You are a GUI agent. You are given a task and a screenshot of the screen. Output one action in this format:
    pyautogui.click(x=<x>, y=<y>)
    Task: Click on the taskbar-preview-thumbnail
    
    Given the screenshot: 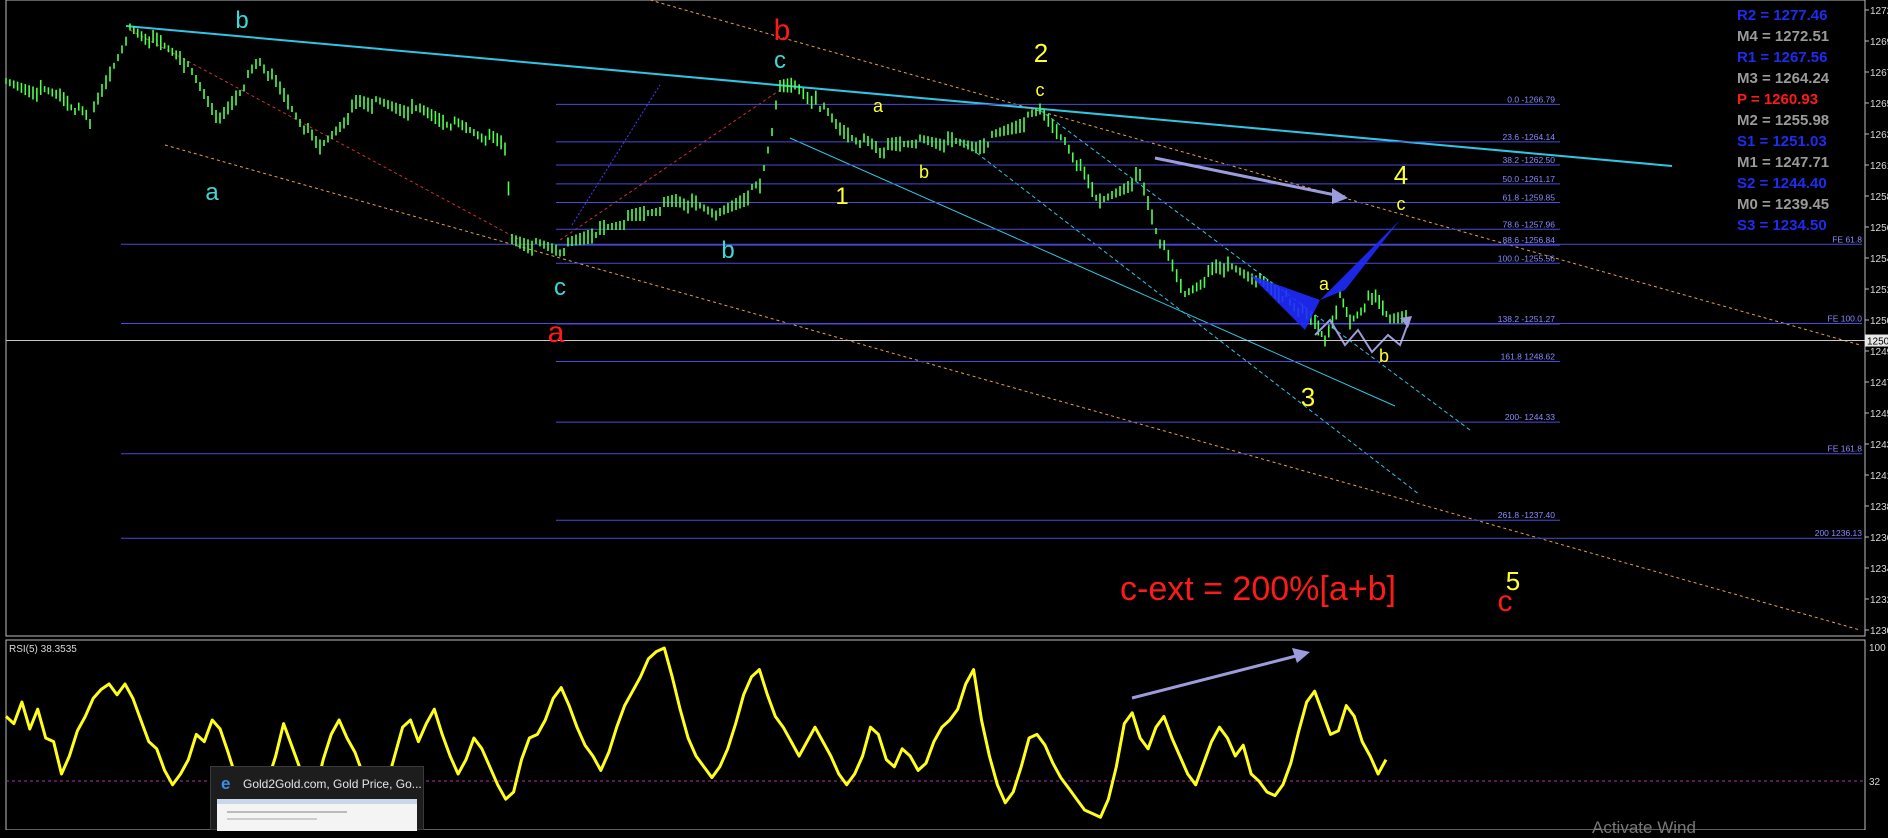 What is the action you would take?
    pyautogui.click(x=317, y=815)
    